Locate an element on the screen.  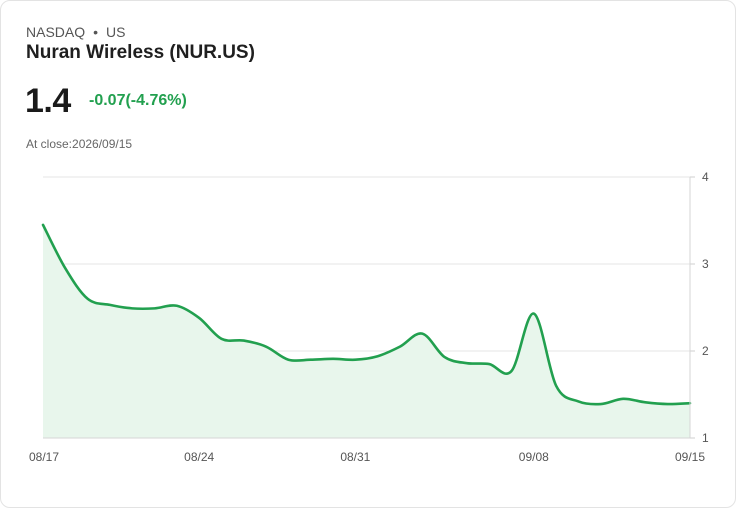
y-tick-label-3: 3 is located at coordinates (705, 264).